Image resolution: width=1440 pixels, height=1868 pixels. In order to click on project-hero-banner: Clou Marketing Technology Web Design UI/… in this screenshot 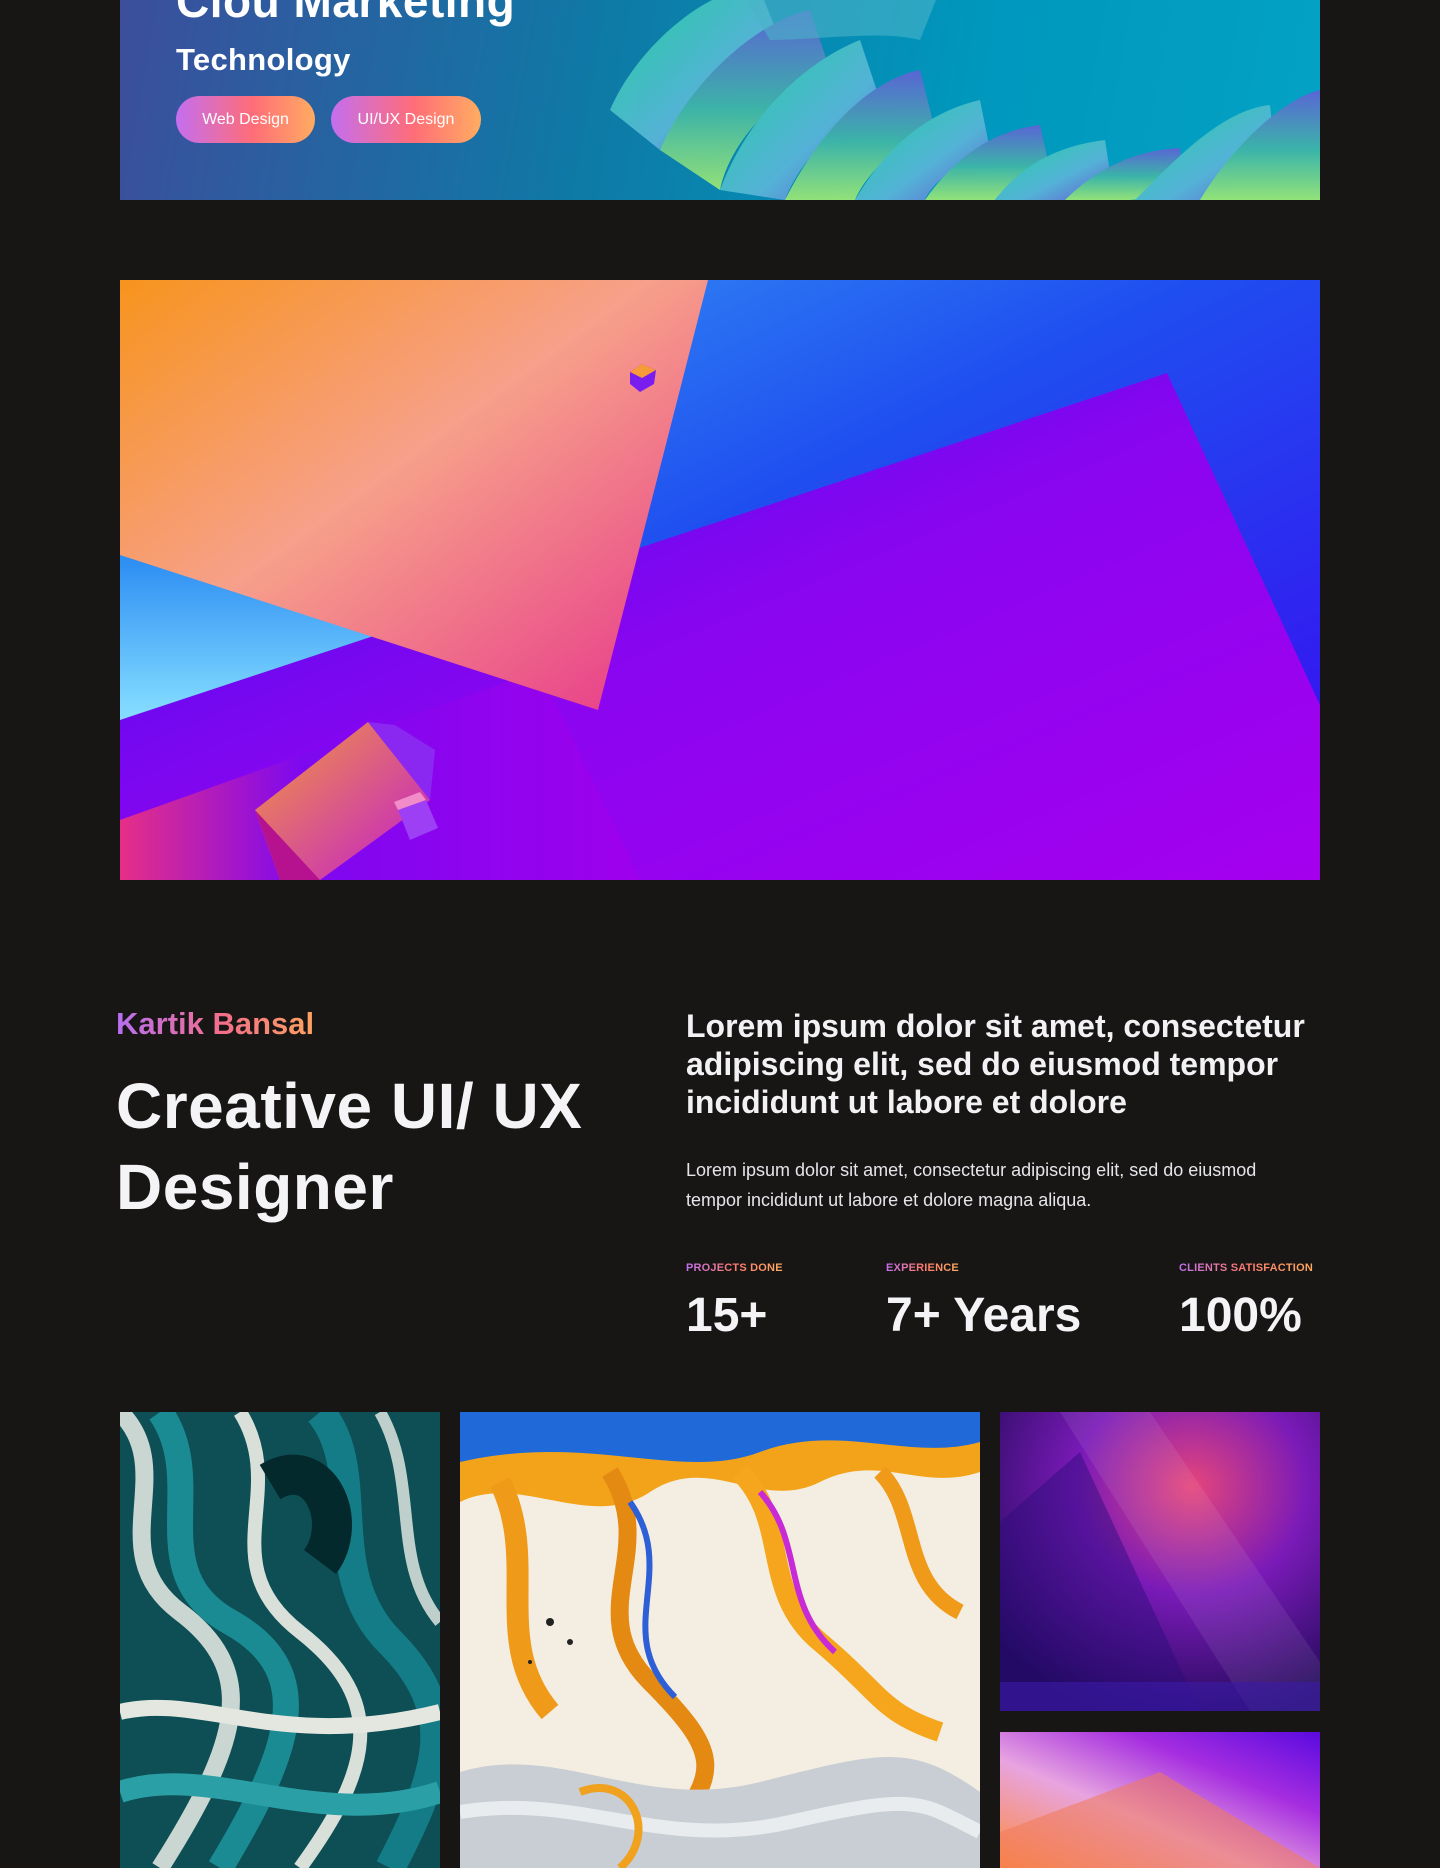, I will do `click(720, 100)`.